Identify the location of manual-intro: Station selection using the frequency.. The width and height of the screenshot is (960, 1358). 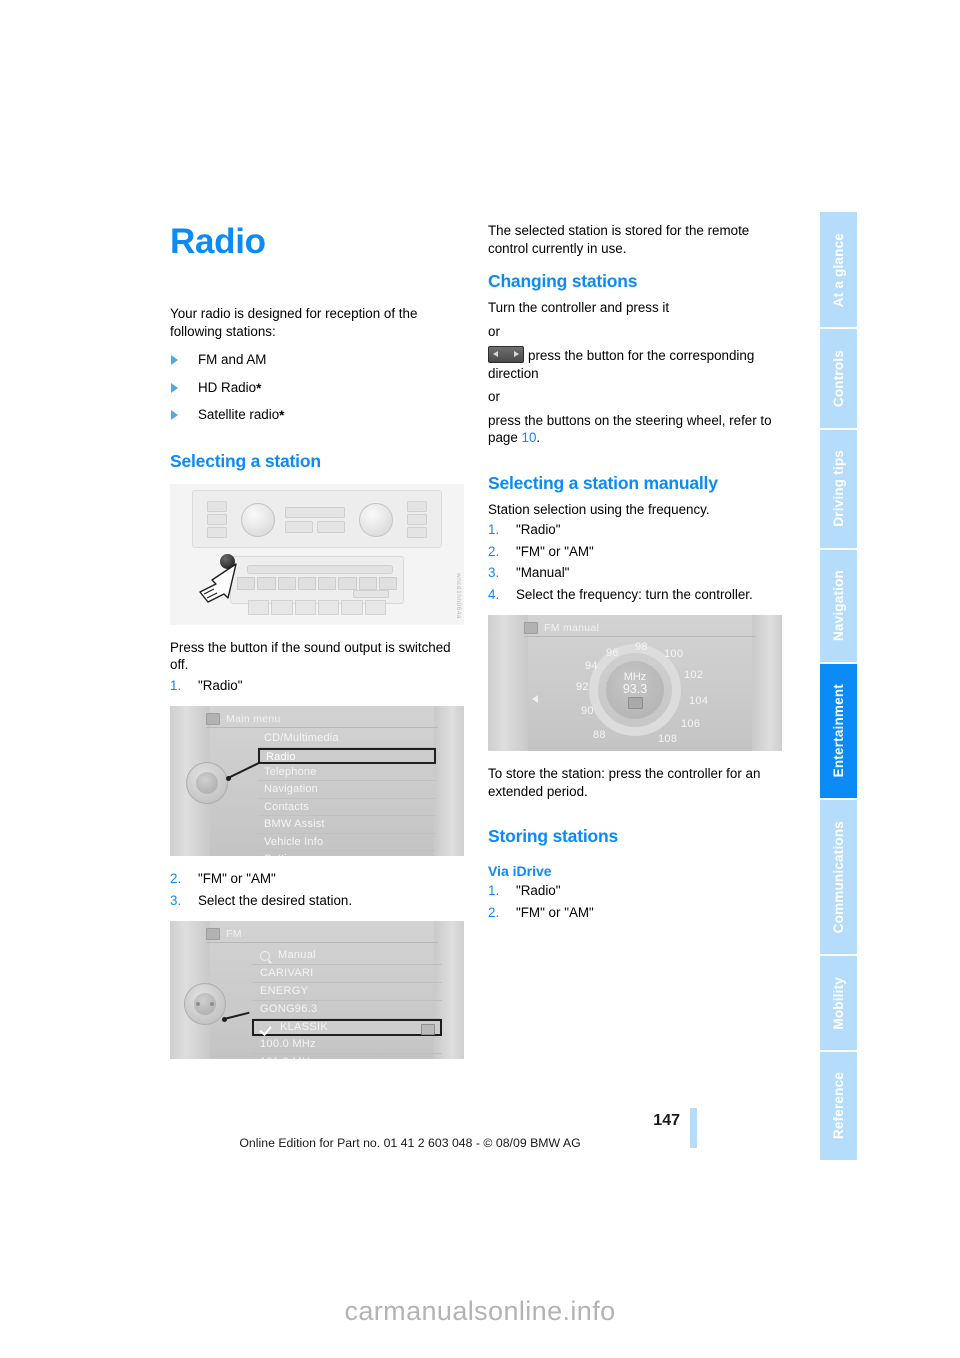
(599, 509).